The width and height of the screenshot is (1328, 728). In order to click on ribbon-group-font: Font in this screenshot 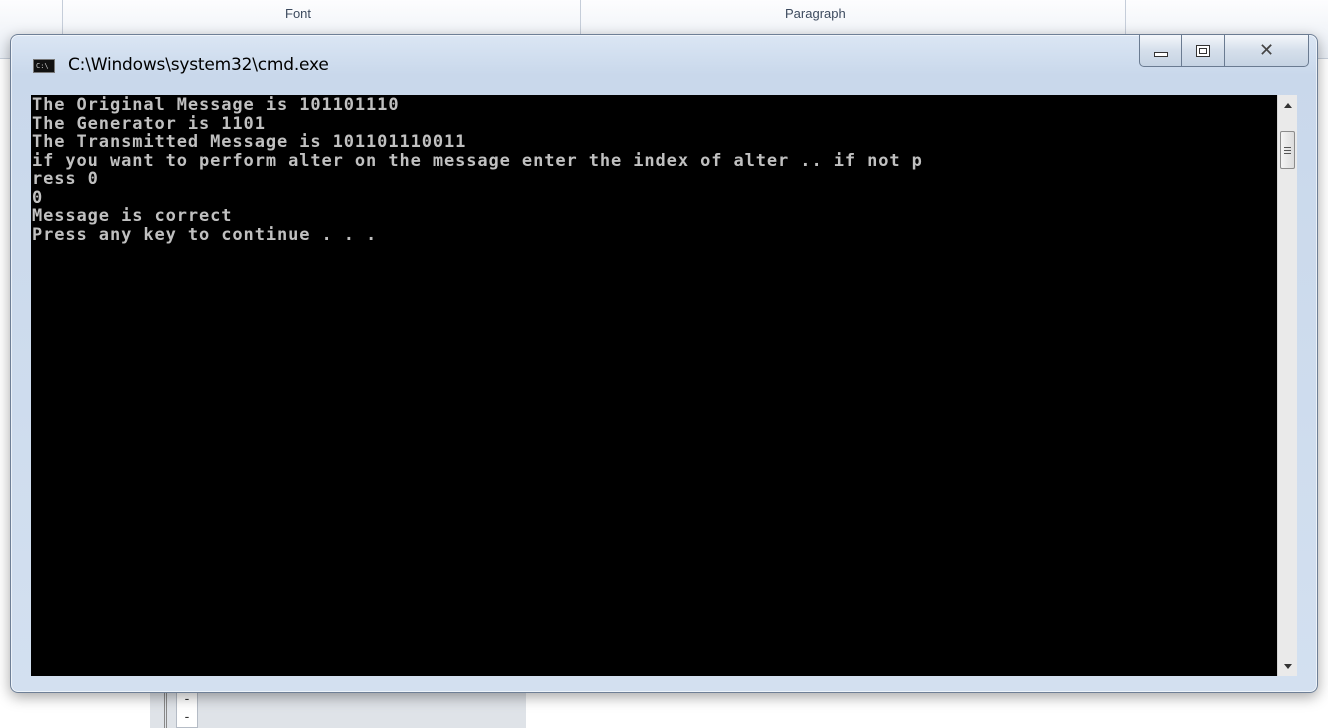, I will do `click(298, 13)`.